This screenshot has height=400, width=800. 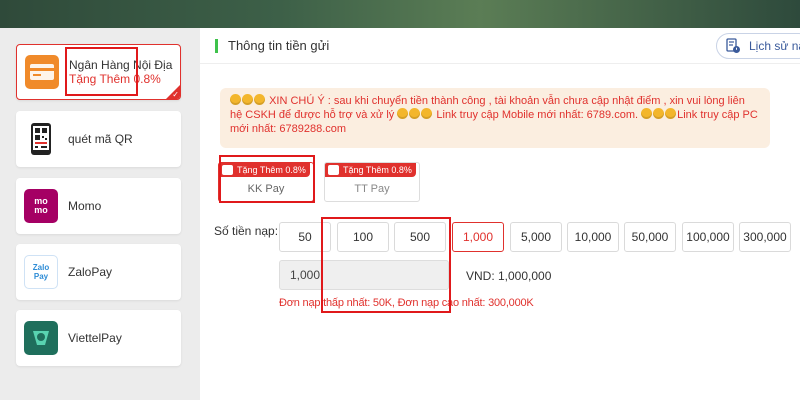 What do you see at coordinates (593, 237) in the screenshot?
I see `amount-chip: 10,000` at bounding box center [593, 237].